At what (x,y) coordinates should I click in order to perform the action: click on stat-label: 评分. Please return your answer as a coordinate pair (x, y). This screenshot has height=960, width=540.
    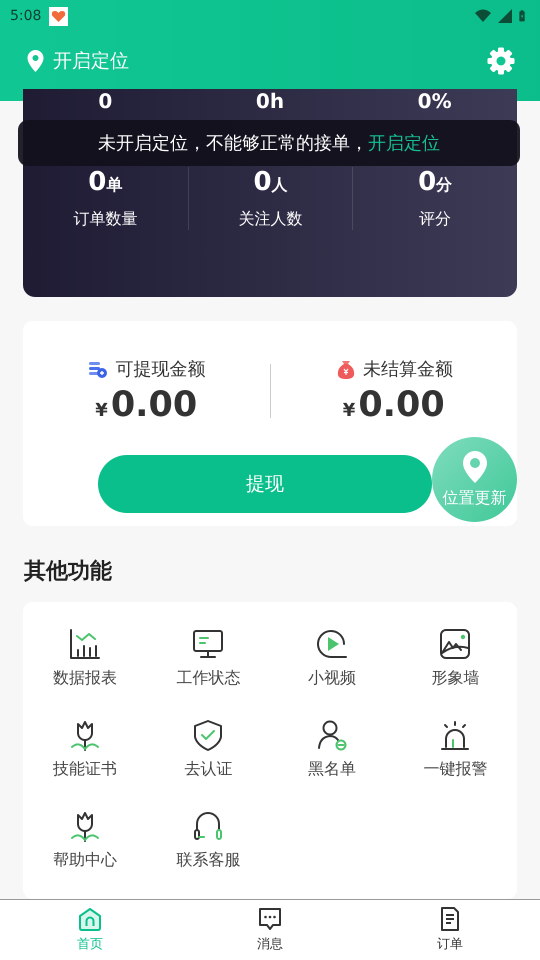
    Looking at the image, I should click on (435, 219).